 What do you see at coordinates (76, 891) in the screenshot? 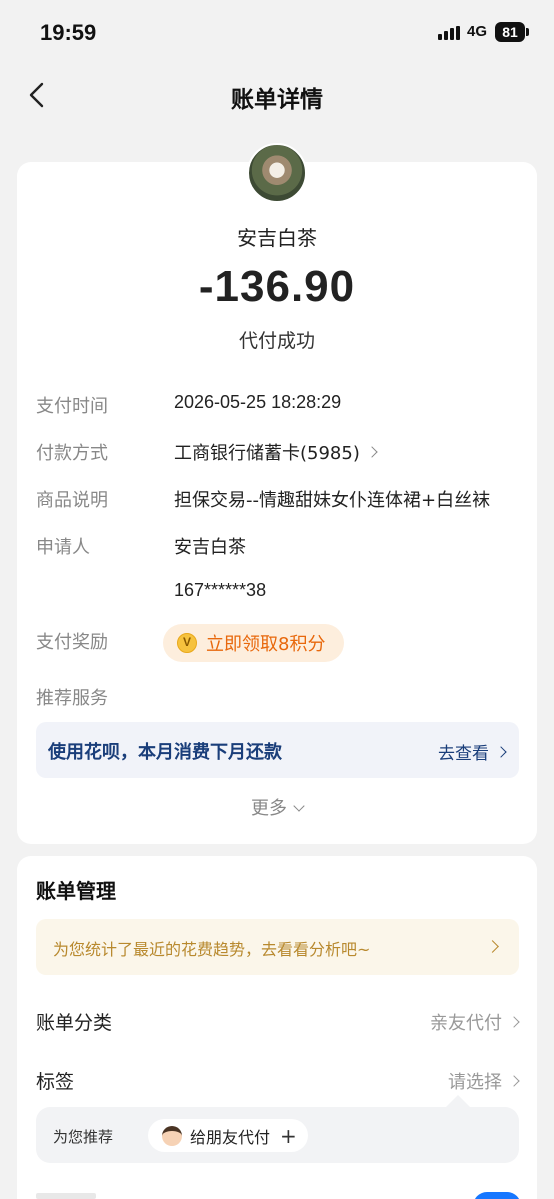
I see `bill-management-title: 账单管理` at bounding box center [76, 891].